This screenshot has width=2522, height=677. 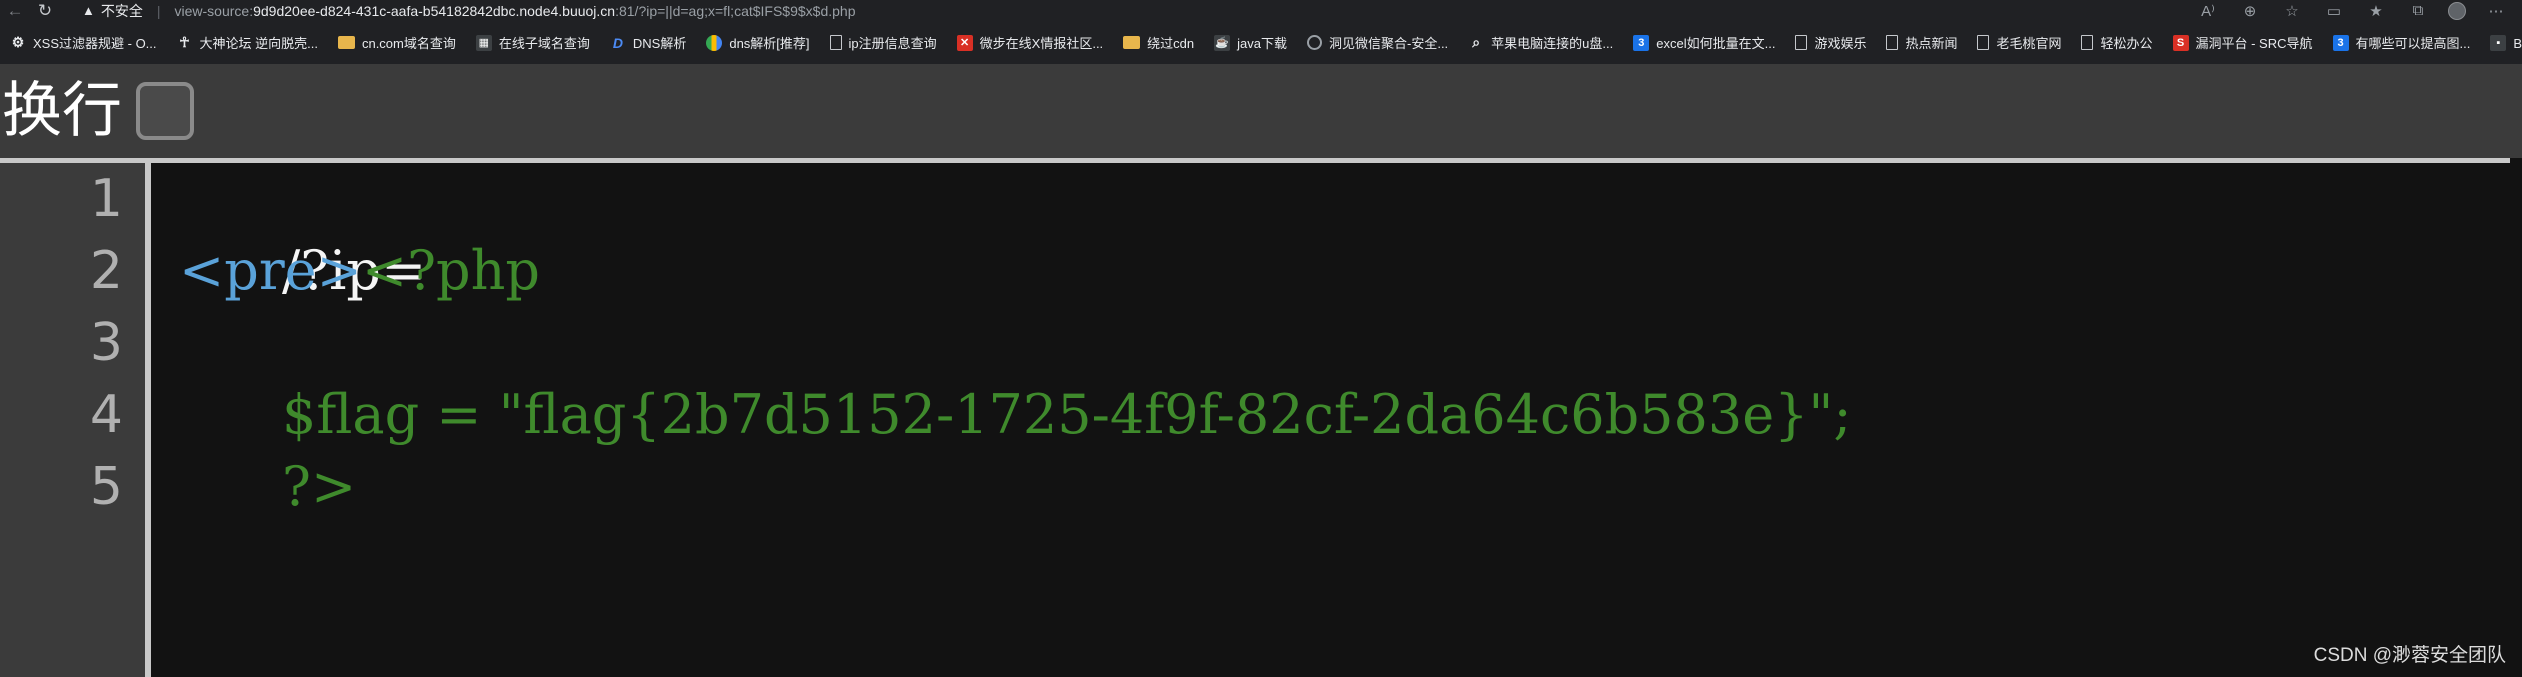 I want to click on back-arrow-icon: ←, so click(x=15, y=10).